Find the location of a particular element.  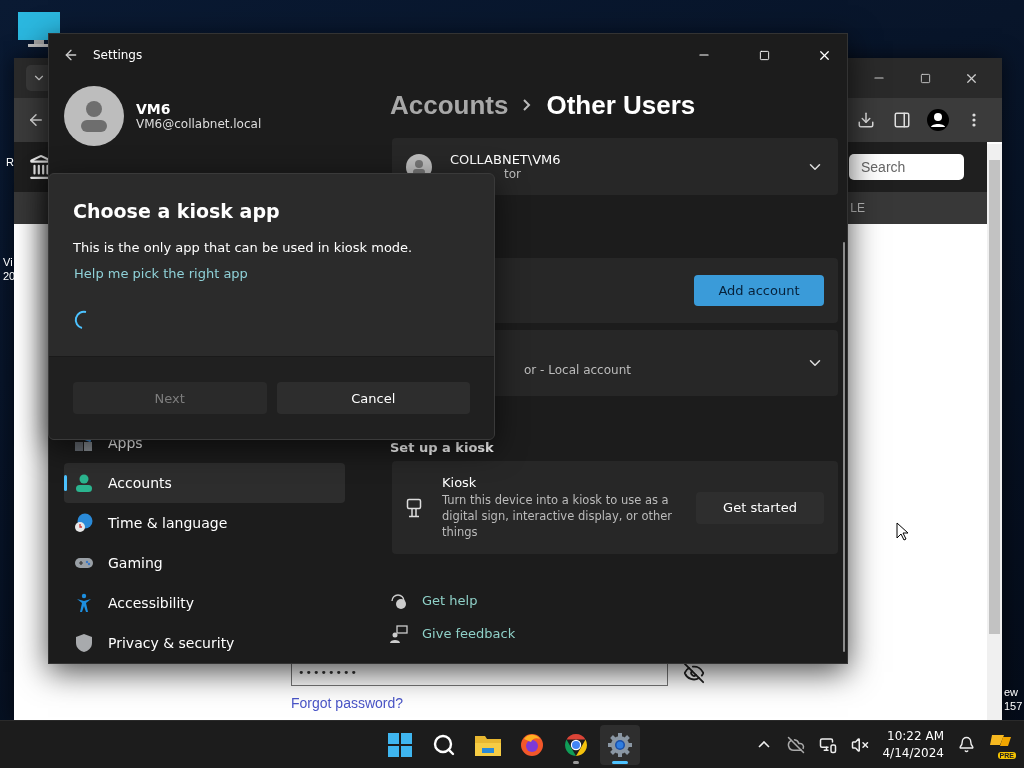

search-field: Search is located at coordinates (906, 167).